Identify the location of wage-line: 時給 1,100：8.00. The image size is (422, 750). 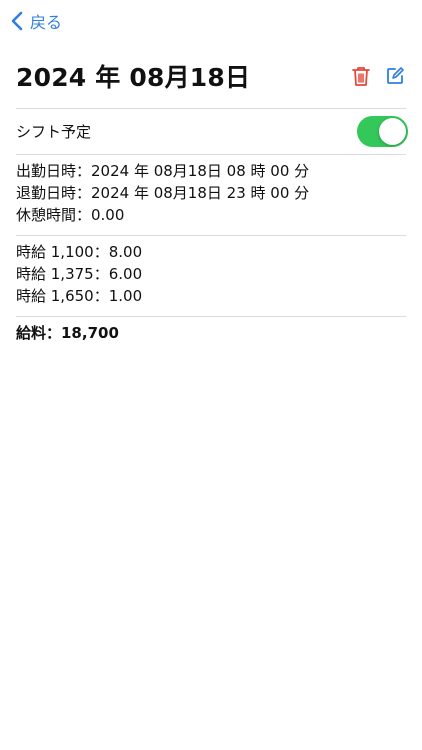
(79, 252).